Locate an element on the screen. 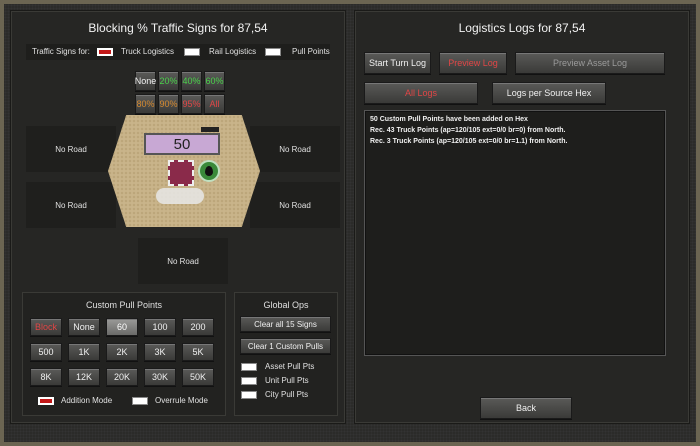  addition-mode-swatch is located at coordinates (46, 401).